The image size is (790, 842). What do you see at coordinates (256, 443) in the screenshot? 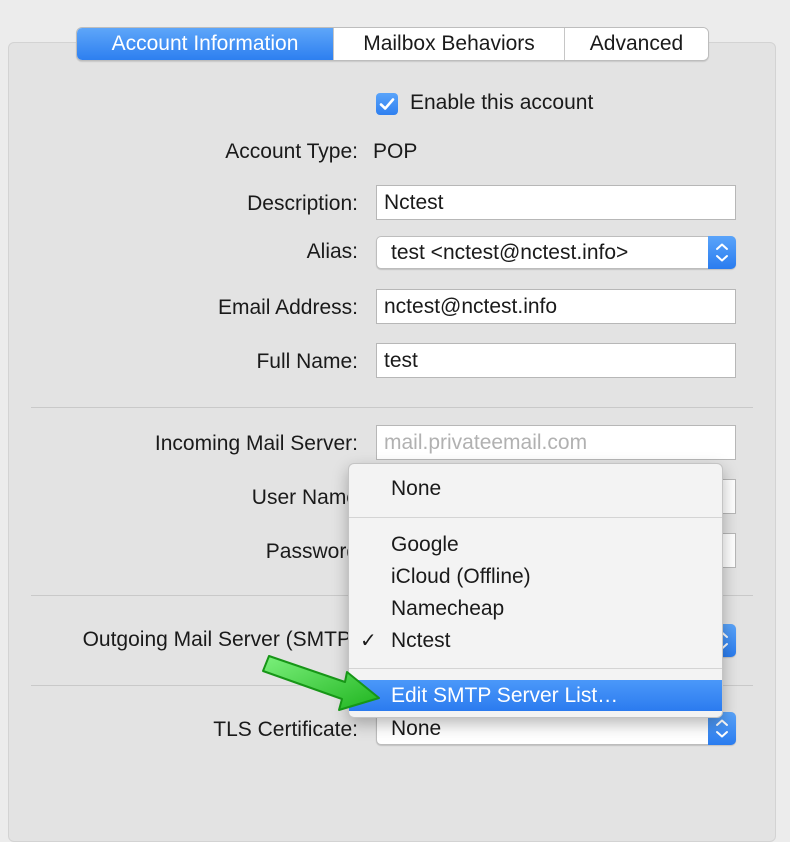
I see `incoming-mail-server-label: Incoming Mail Server:` at bounding box center [256, 443].